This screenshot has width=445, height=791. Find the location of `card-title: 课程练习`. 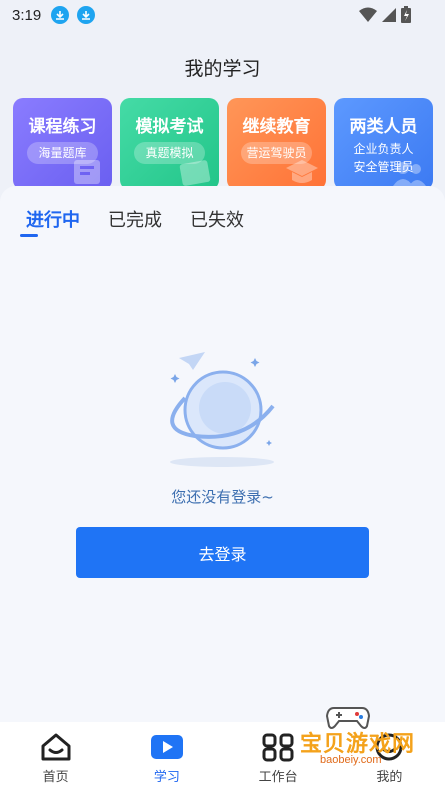

card-title: 课程练习 is located at coordinates (62, 127).